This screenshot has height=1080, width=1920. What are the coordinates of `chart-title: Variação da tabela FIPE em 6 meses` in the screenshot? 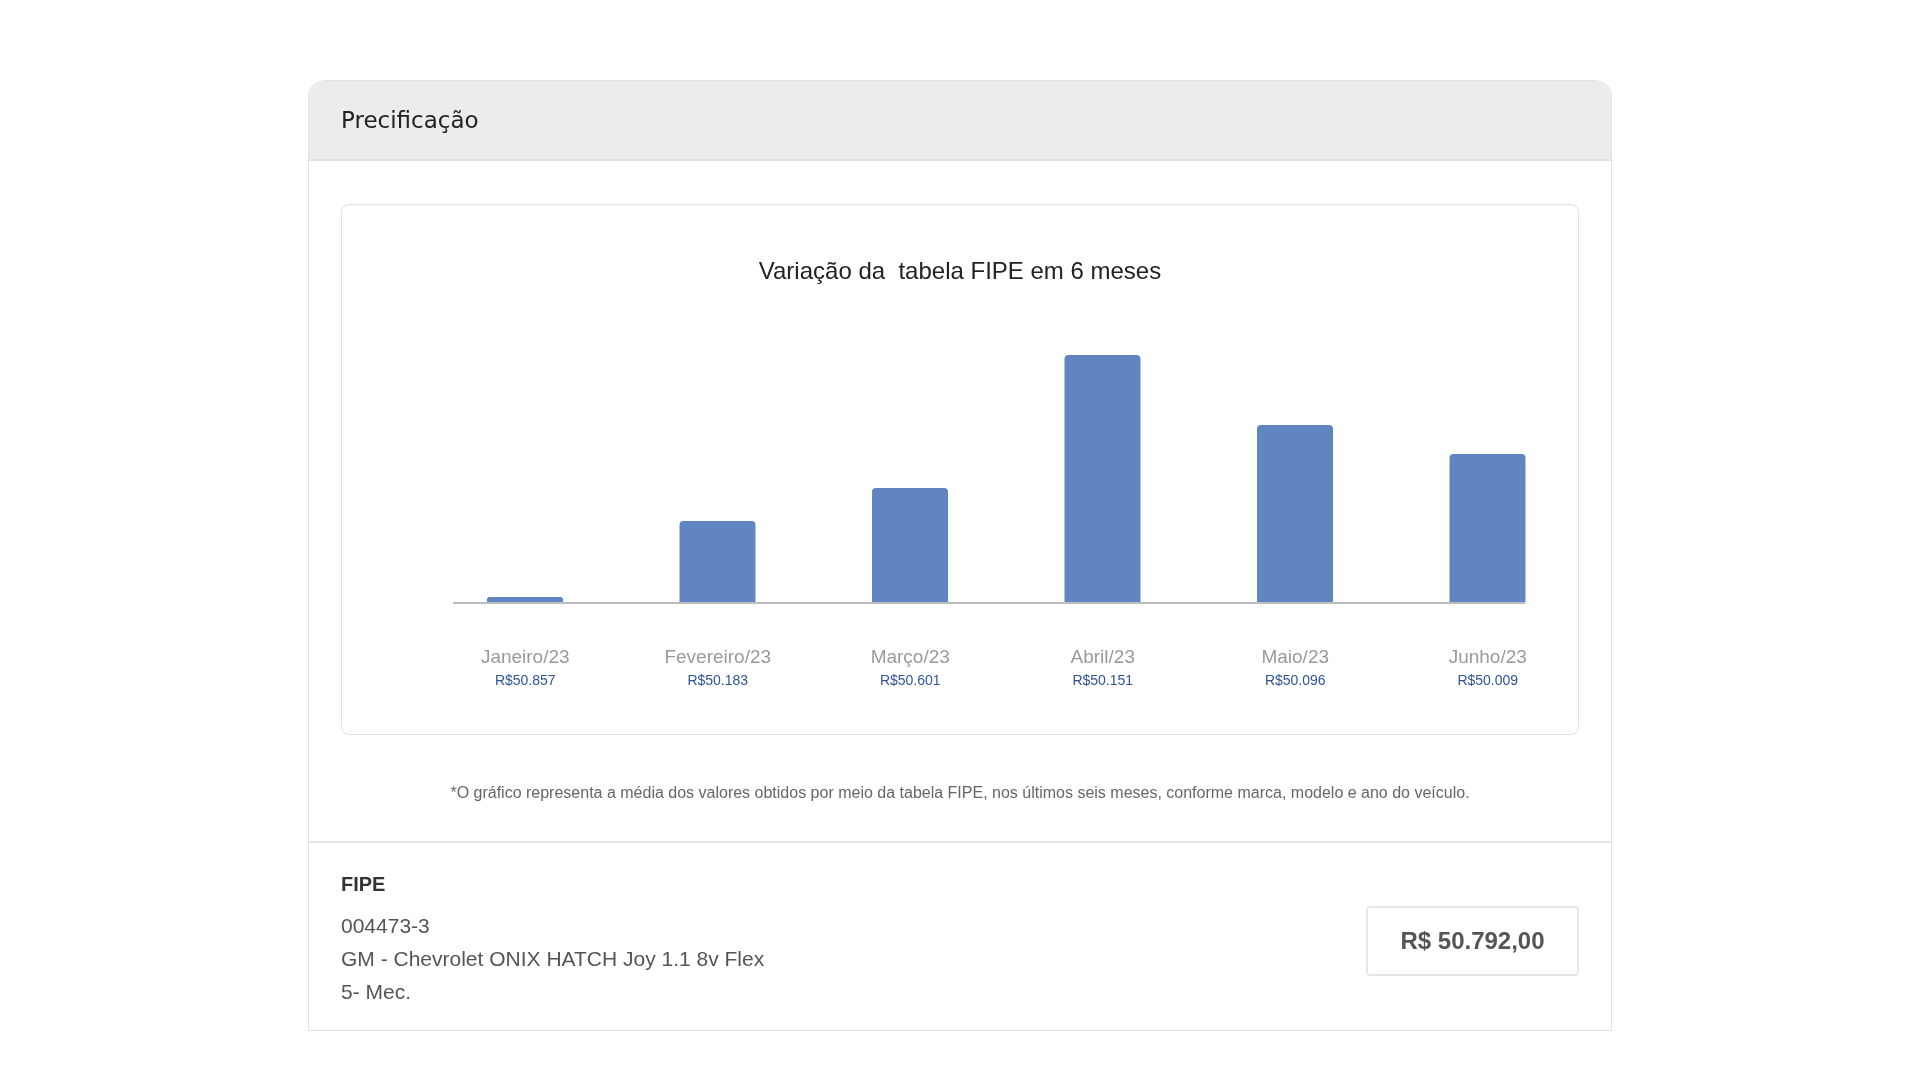 It's located at (960, 271).